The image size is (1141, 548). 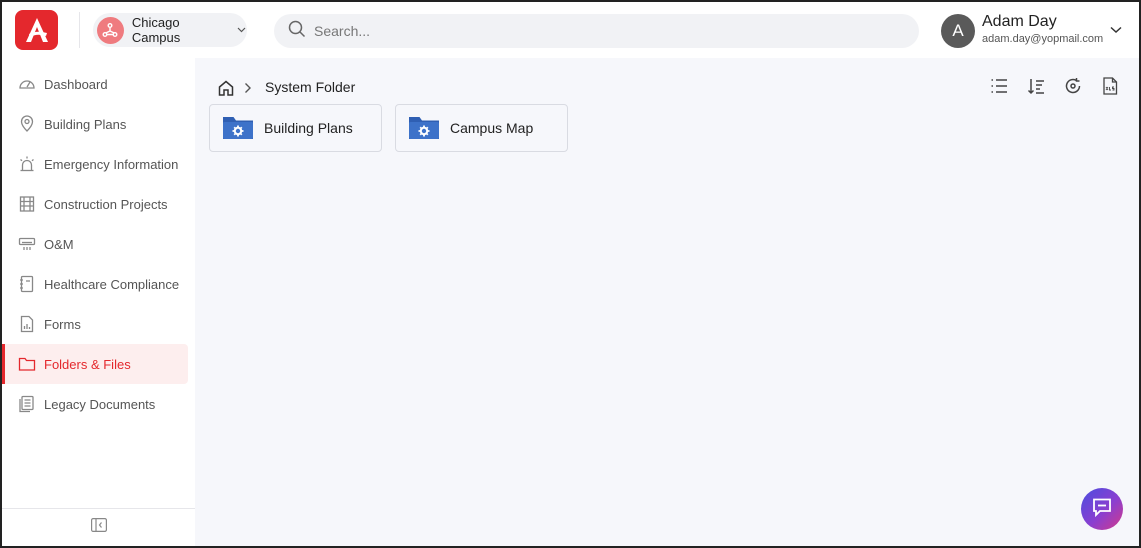 I want to click on sidebar-item-forms: Forms, so click(x=95, y=324).